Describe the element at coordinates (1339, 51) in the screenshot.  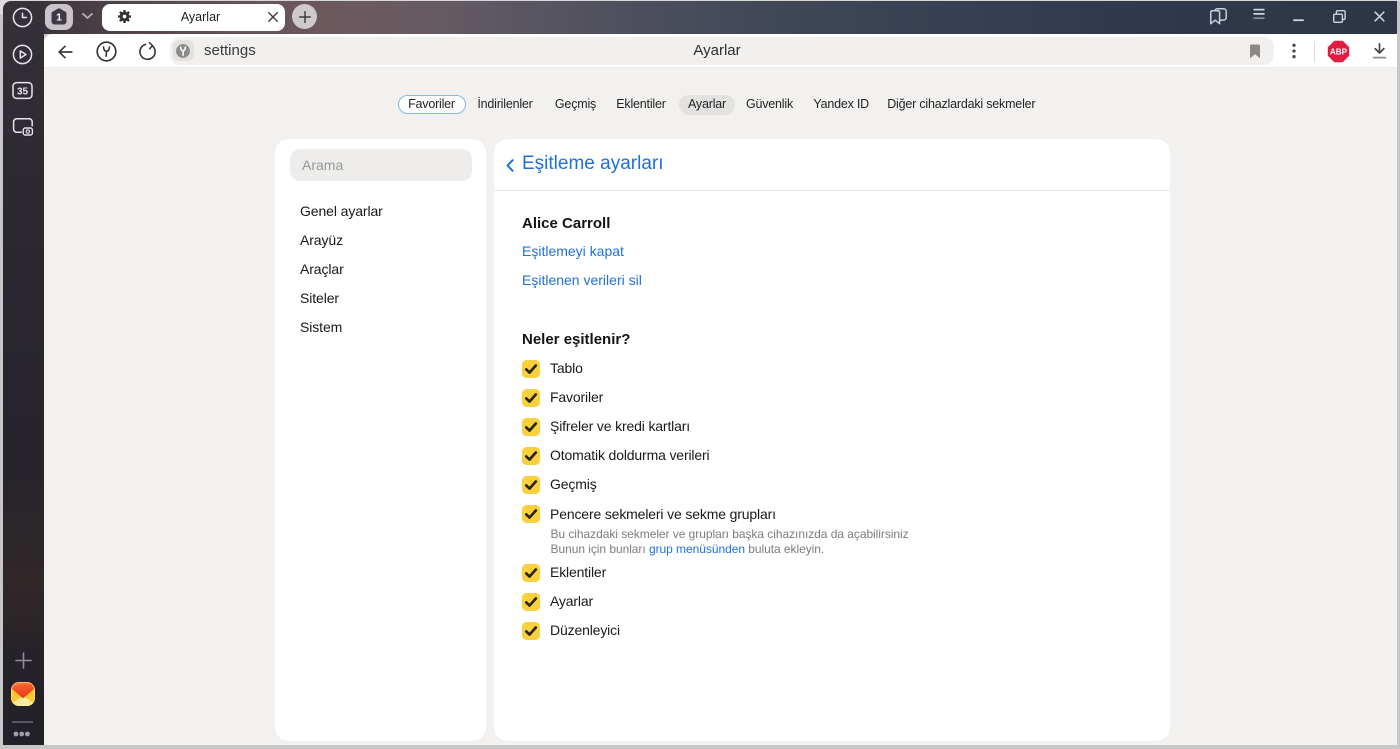
I see `svg-text: ABP` at that location.